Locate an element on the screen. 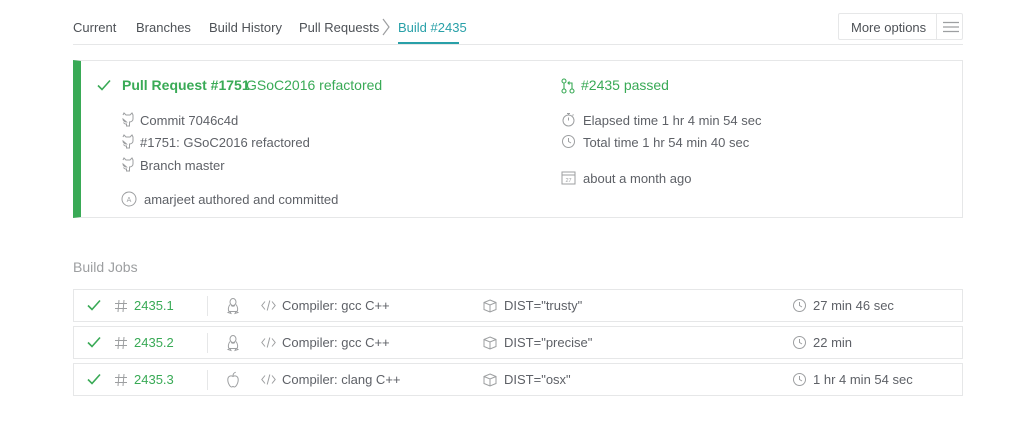 This screenshot has height=424, width=1023. compare-link: #1751: GSoC2016 refactored is located at coordinates (225, 142).